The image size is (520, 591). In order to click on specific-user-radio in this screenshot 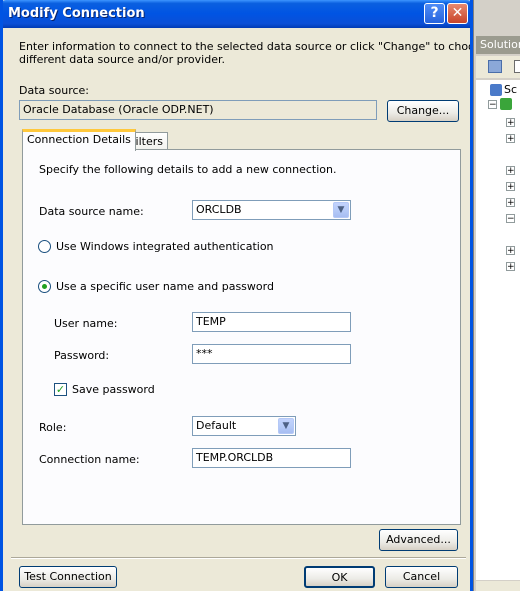, I will do `click(44, 286)`.